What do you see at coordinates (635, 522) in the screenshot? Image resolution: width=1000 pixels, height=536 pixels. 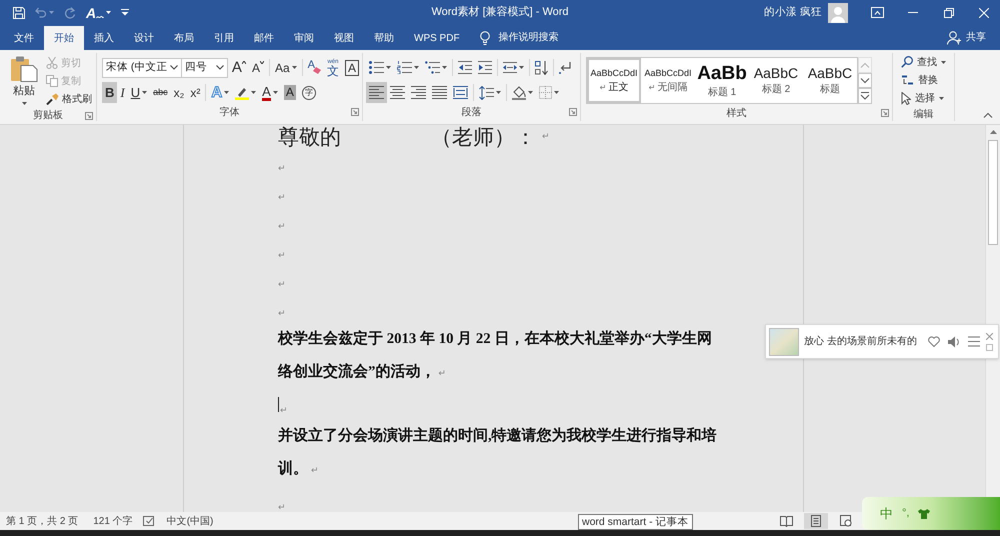 I see `taskbar-tooltip: word smartart - 记事本` at bounding box center [635, 522].